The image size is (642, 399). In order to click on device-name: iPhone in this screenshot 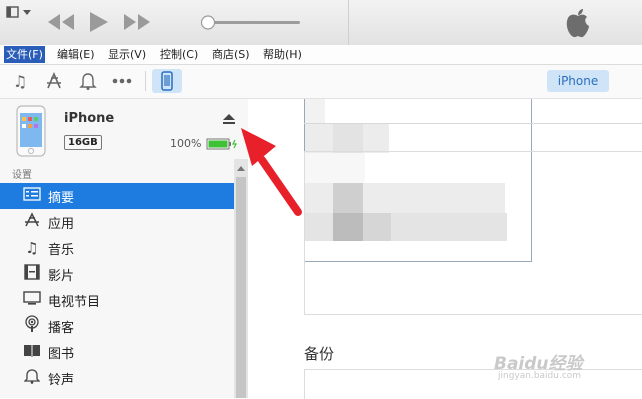, I will do `click(89, 118)`.